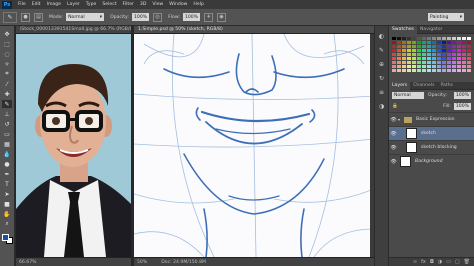 Image resolution: width=474 pixels, height=266 pixels. Describe the element at coordinates (7, 174) in the screenshot. I see `pen-tool-icon: ✒` at that location.